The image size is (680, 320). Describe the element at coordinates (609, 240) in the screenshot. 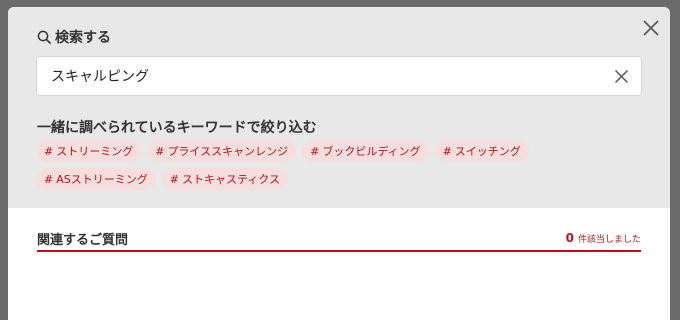

I see `result-count-suffix: 件該当しました` at that location.